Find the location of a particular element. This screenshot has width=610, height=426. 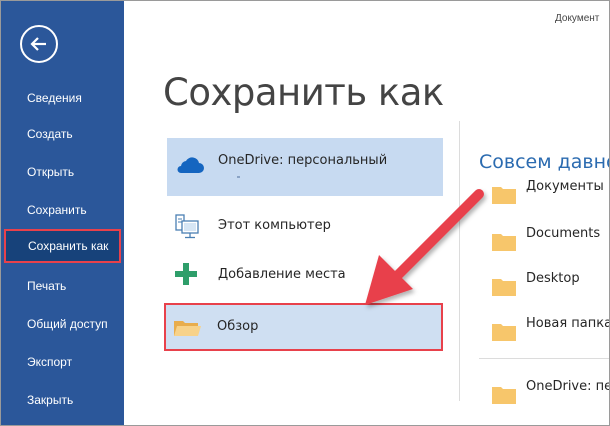

recent-folder-label: Documents is located at coordinates (563, 233).